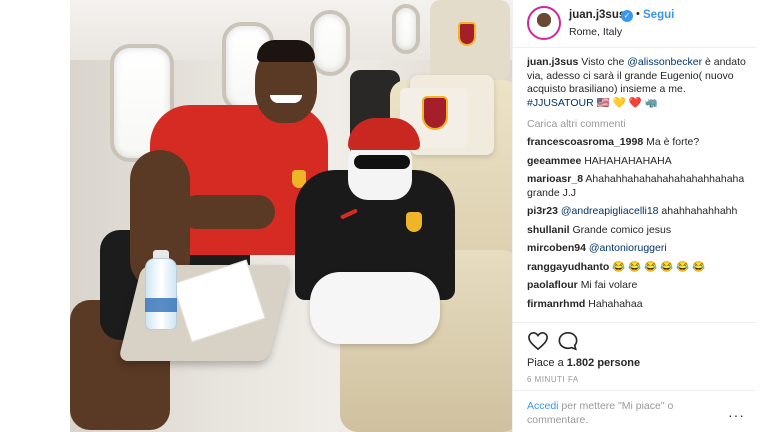 The width and height of the screenshot is (768, 432). I want to click on caption-username: juan.j3sus, so click(552, 62).